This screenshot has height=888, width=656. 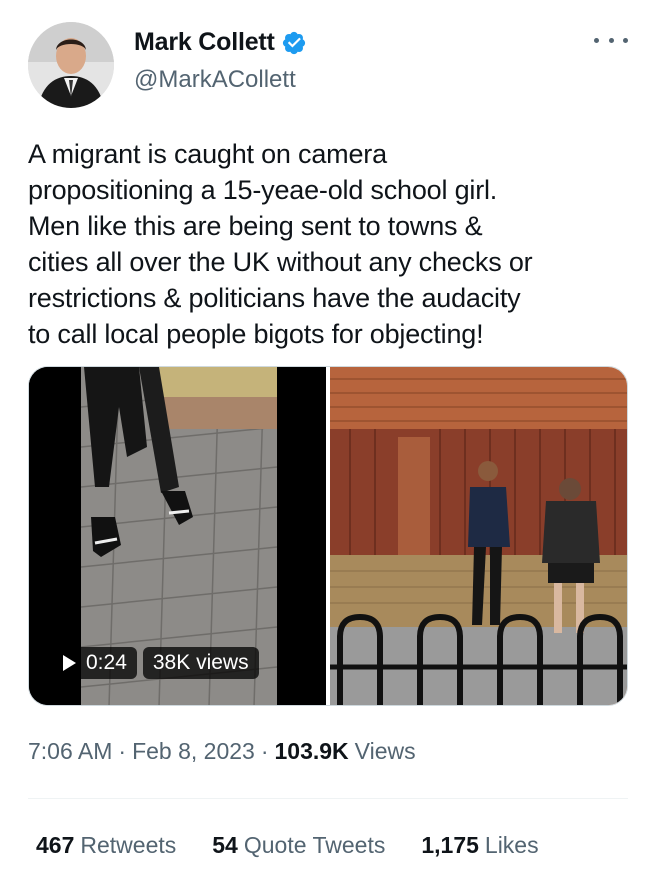 I want to click on views-label: Views, so click(x=385, y=751).